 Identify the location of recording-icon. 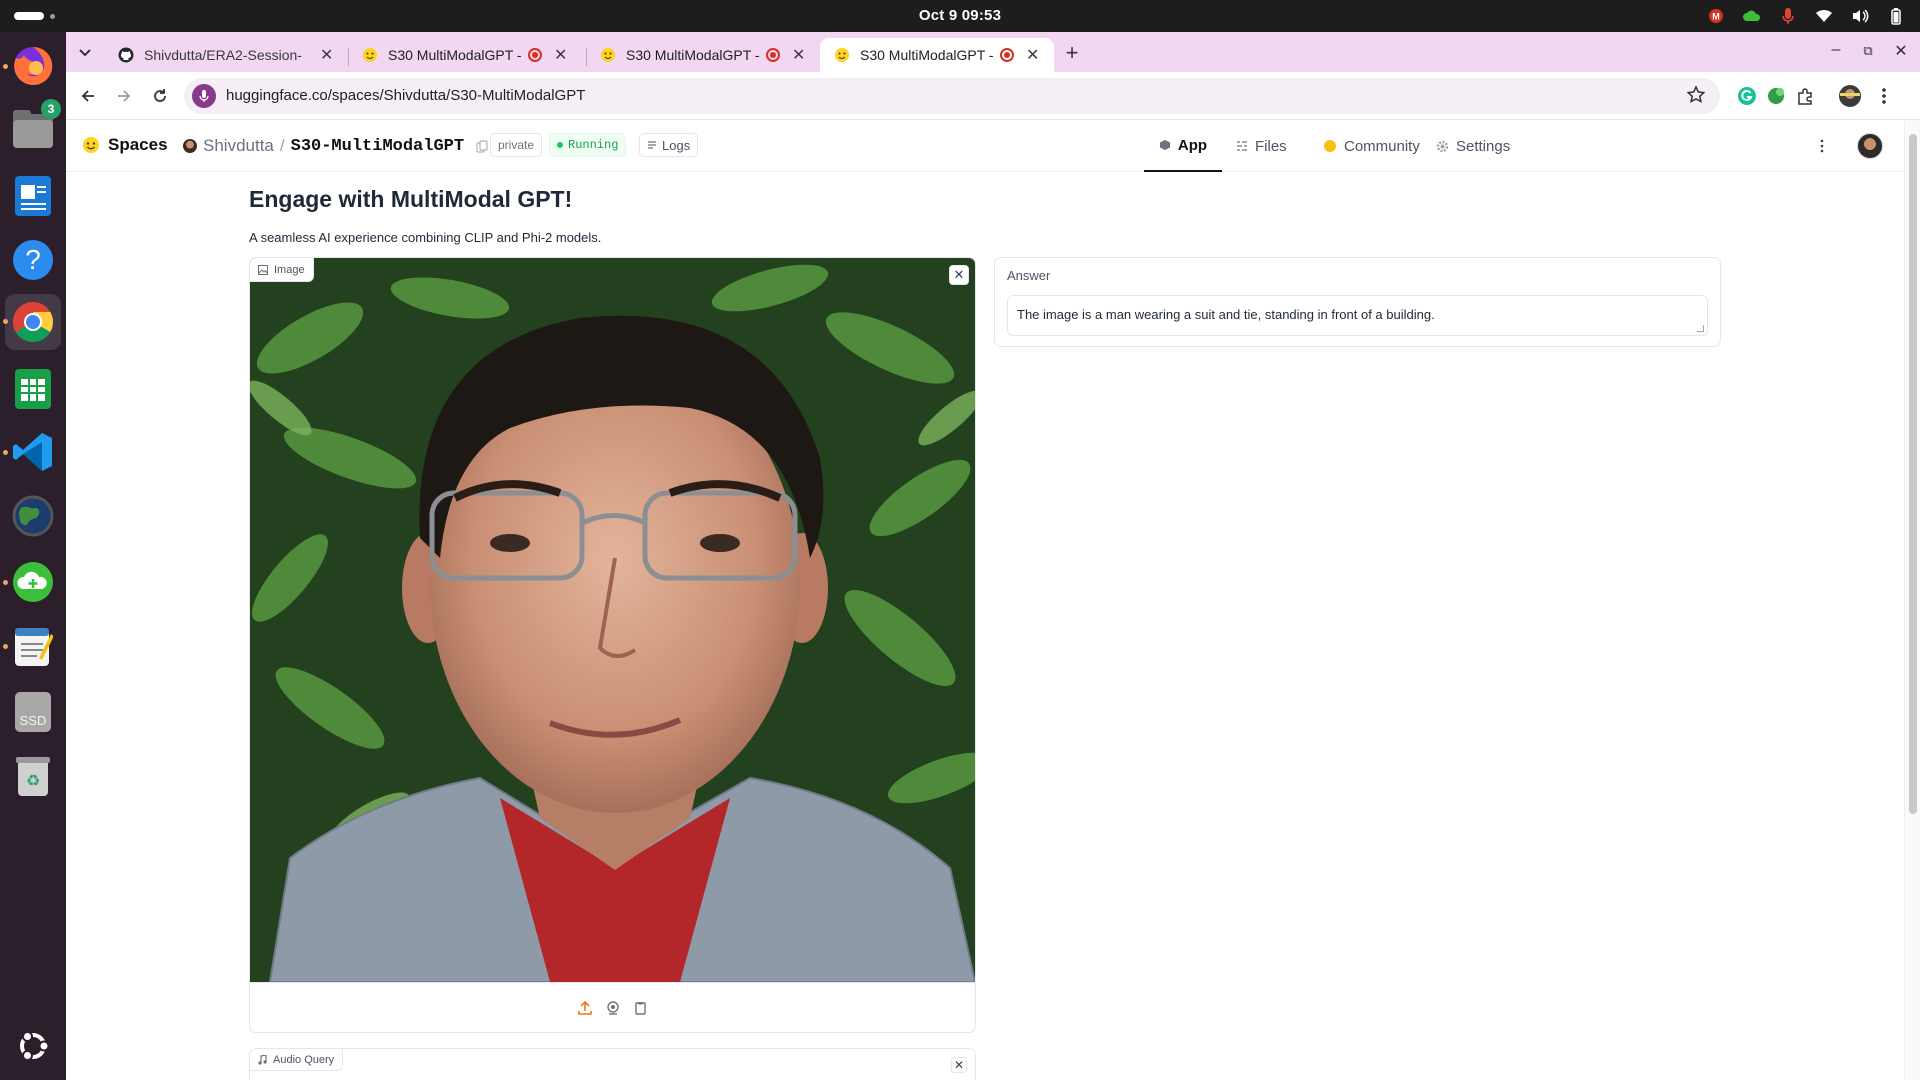
(773, 55).